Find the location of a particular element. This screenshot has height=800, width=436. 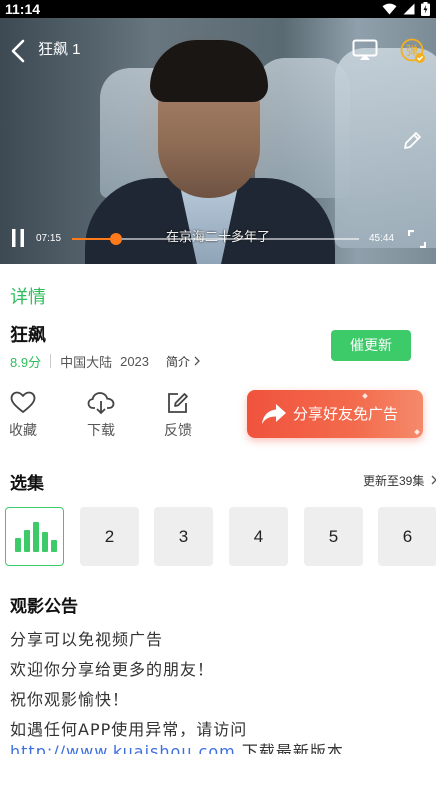

notice-line-tail: 下载最新版本 is located at coordinates (292, 748).